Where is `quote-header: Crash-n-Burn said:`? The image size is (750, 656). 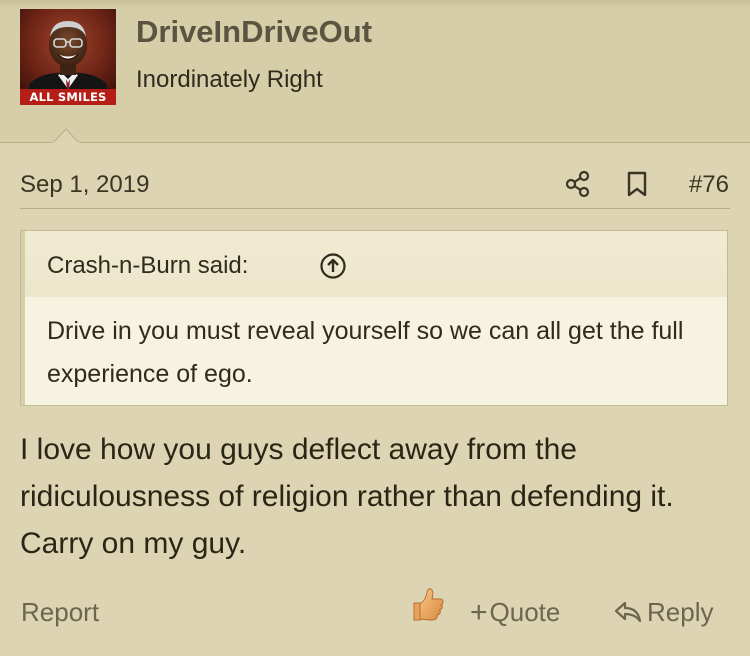
quote-header: Crash-n-Burn said: is located at coordinates (376, 264).